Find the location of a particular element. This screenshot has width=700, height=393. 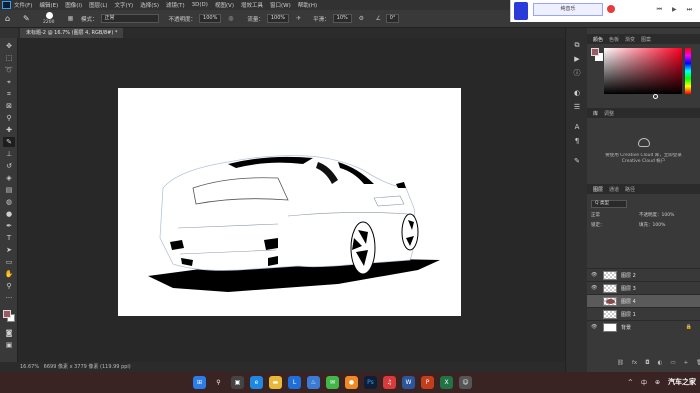

avatar-app-icon: ☺ is located at coordinates (465, 382).